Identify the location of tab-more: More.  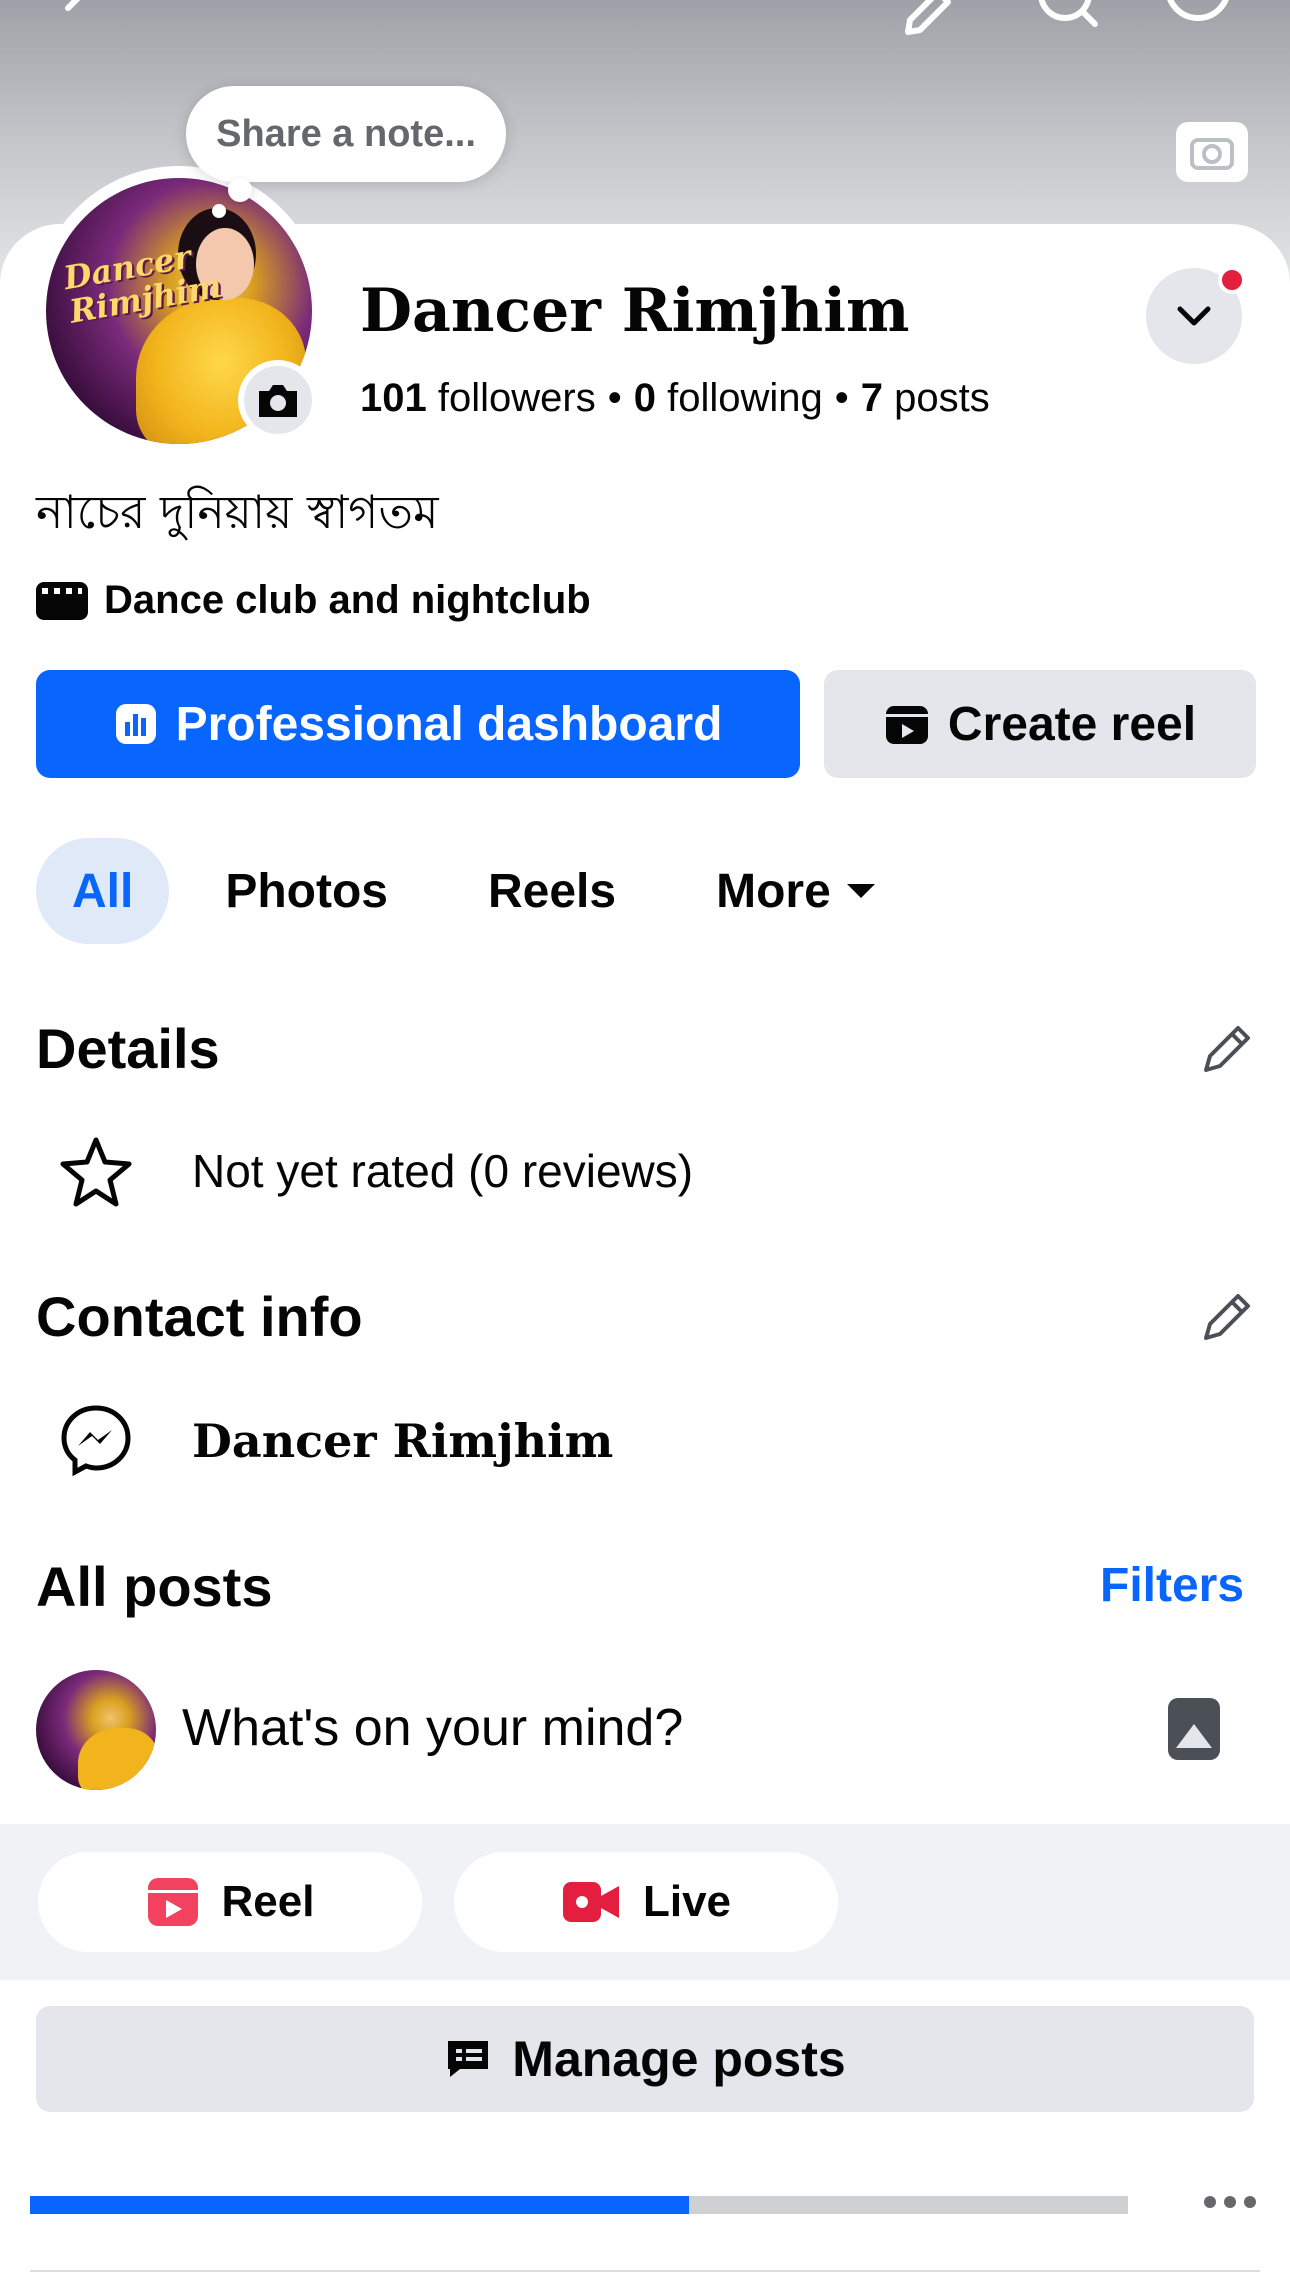
(795, 891).